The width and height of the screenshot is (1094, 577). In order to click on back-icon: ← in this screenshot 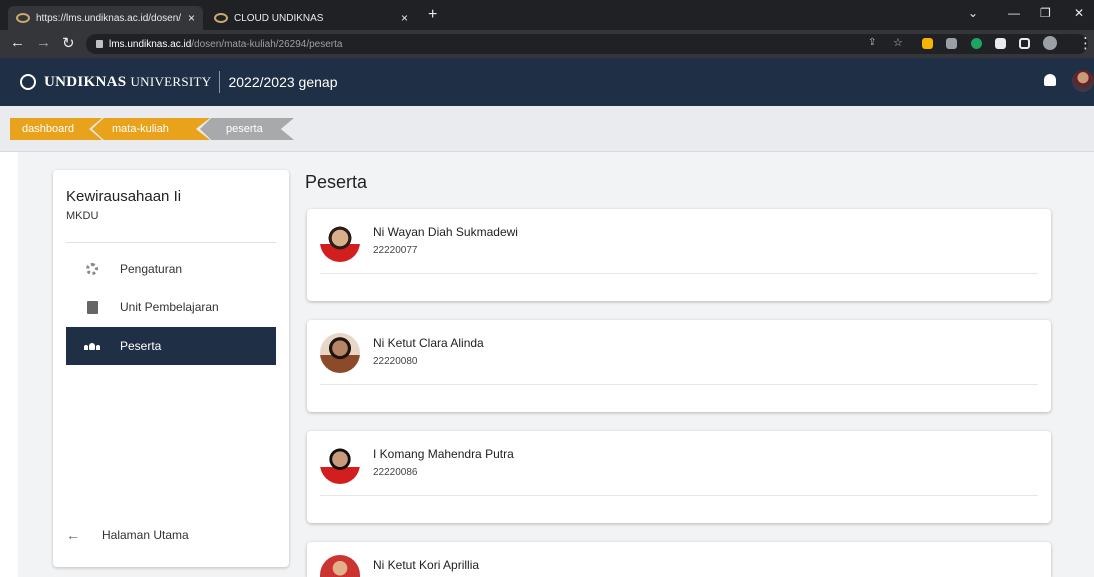, I will do `click(17, 42)`.